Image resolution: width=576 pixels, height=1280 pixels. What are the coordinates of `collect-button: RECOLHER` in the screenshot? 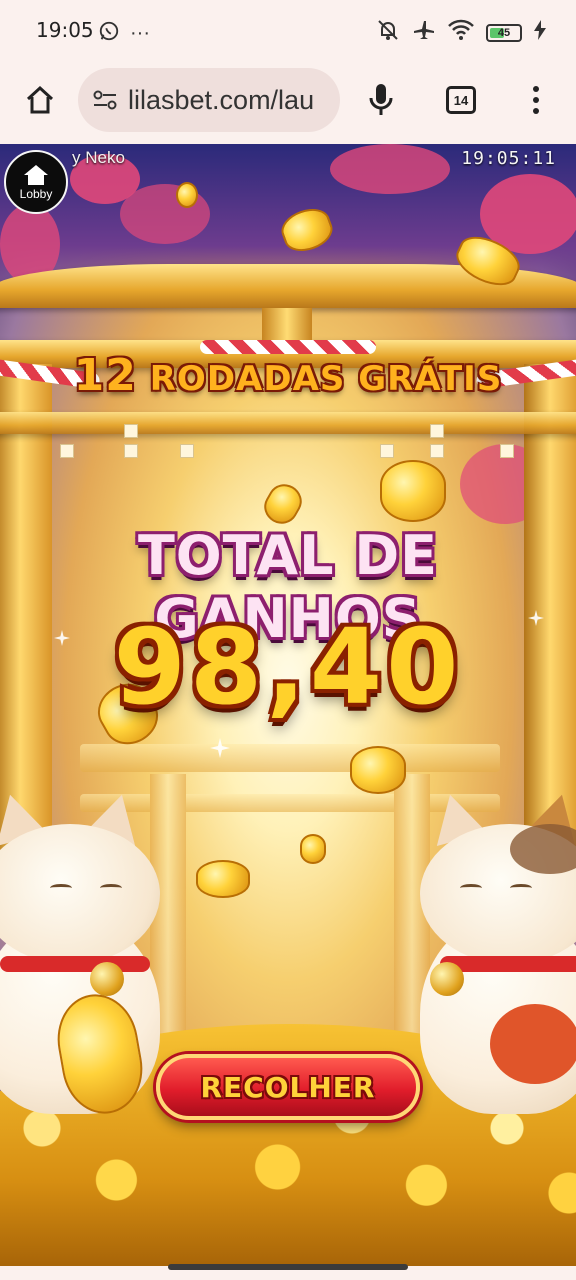 It's located at (288, 1087).